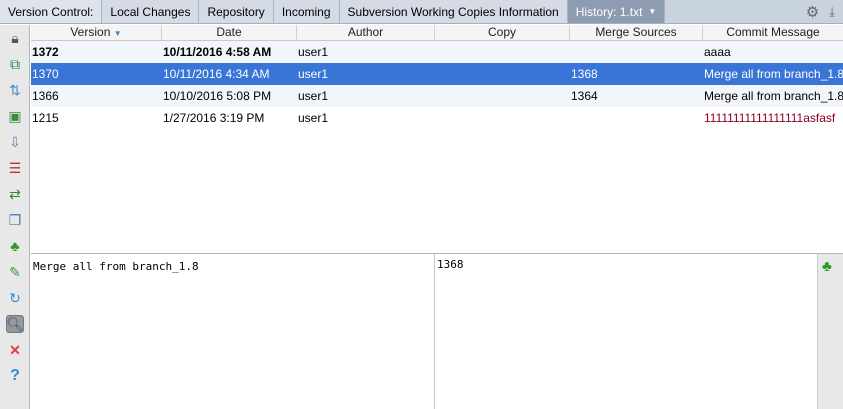 The width and height of the screenshot is (843, 409). I want to click on checkout-icon: ⇩, so click(15, 142).